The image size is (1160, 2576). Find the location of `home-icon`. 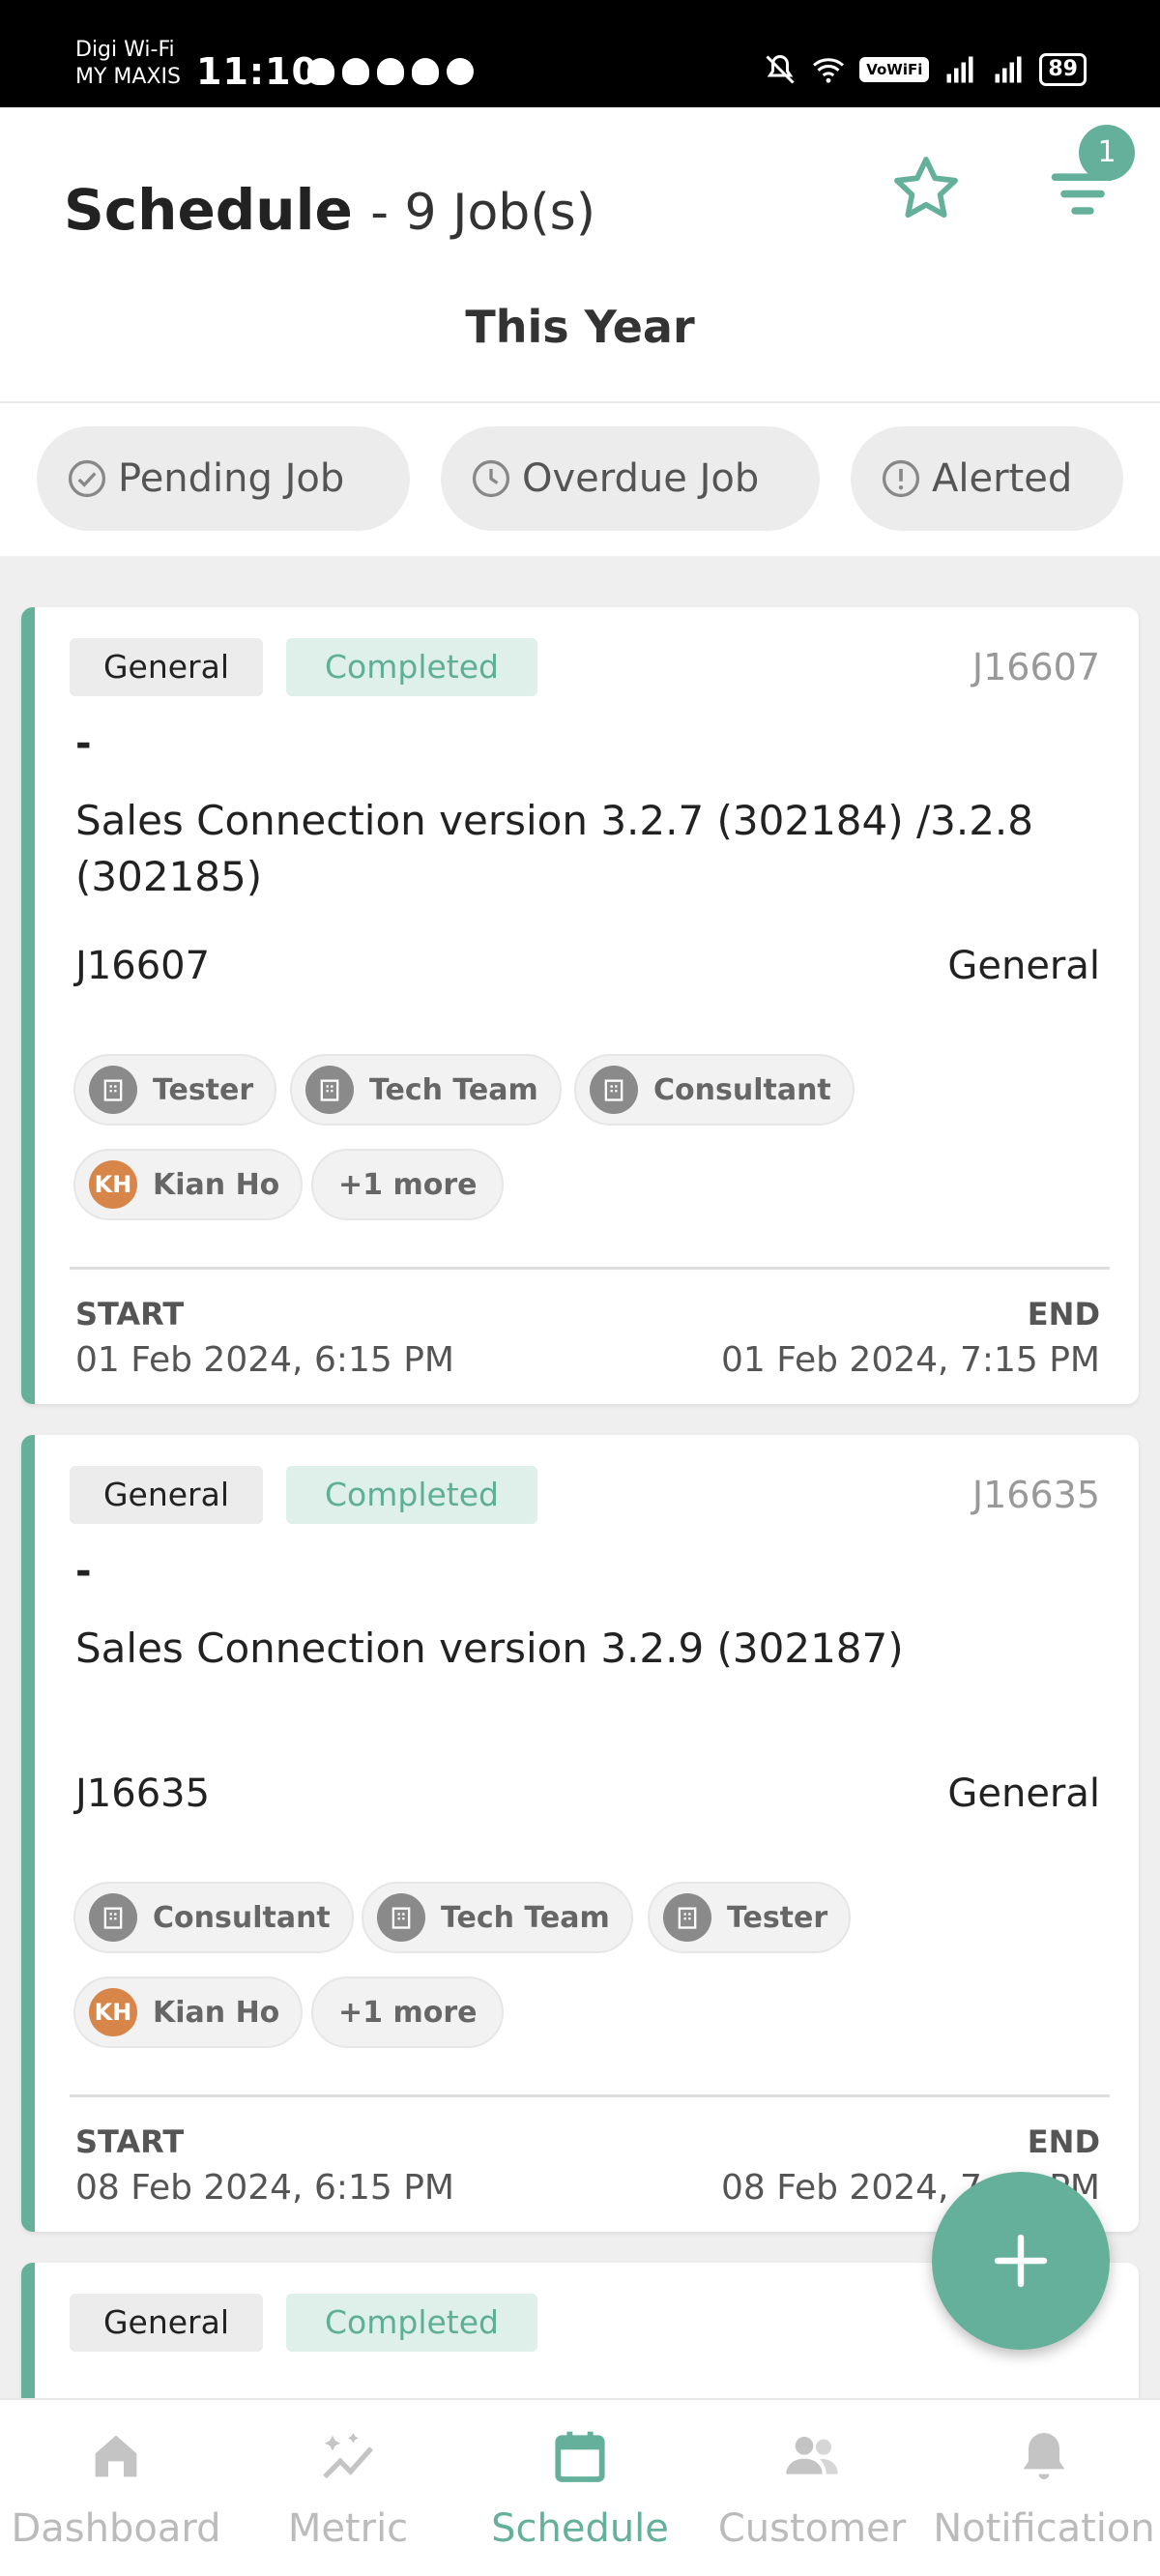

home-icon is located at coordinates (116, 2456).